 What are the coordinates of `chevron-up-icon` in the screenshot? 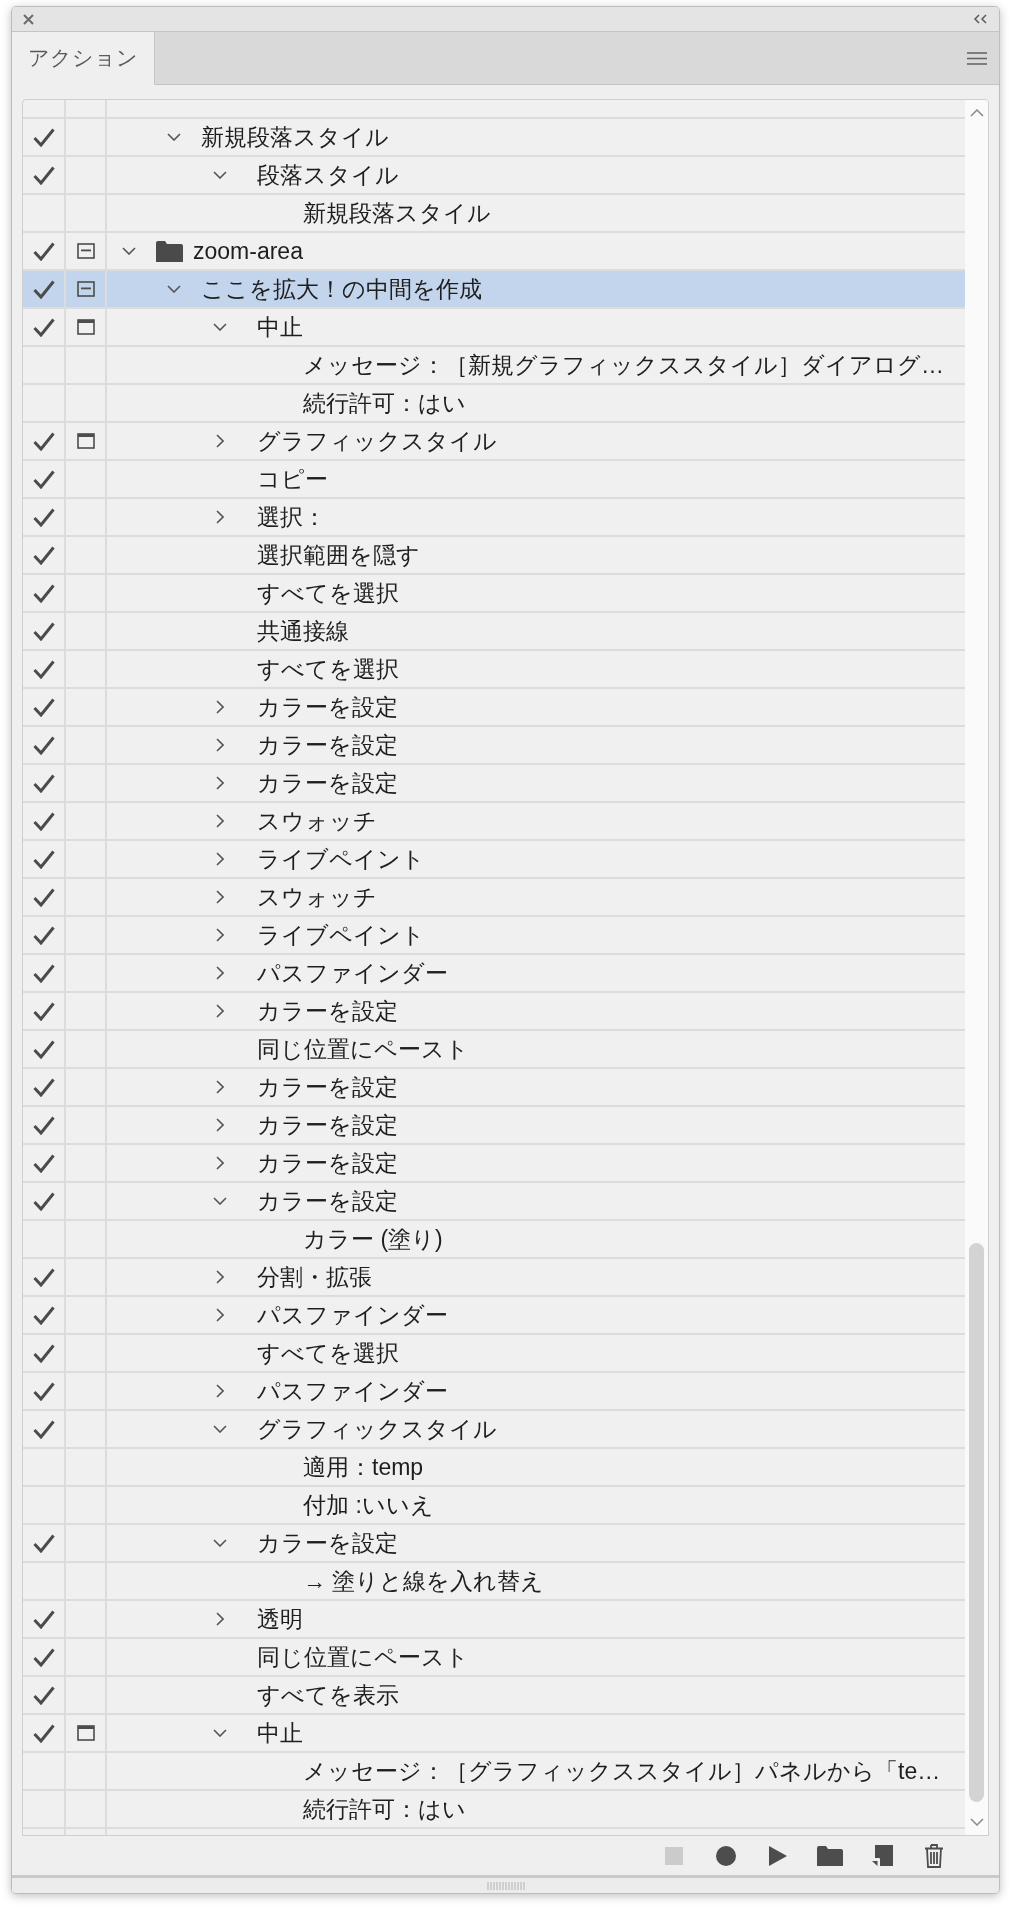 It's located at (976, 113).